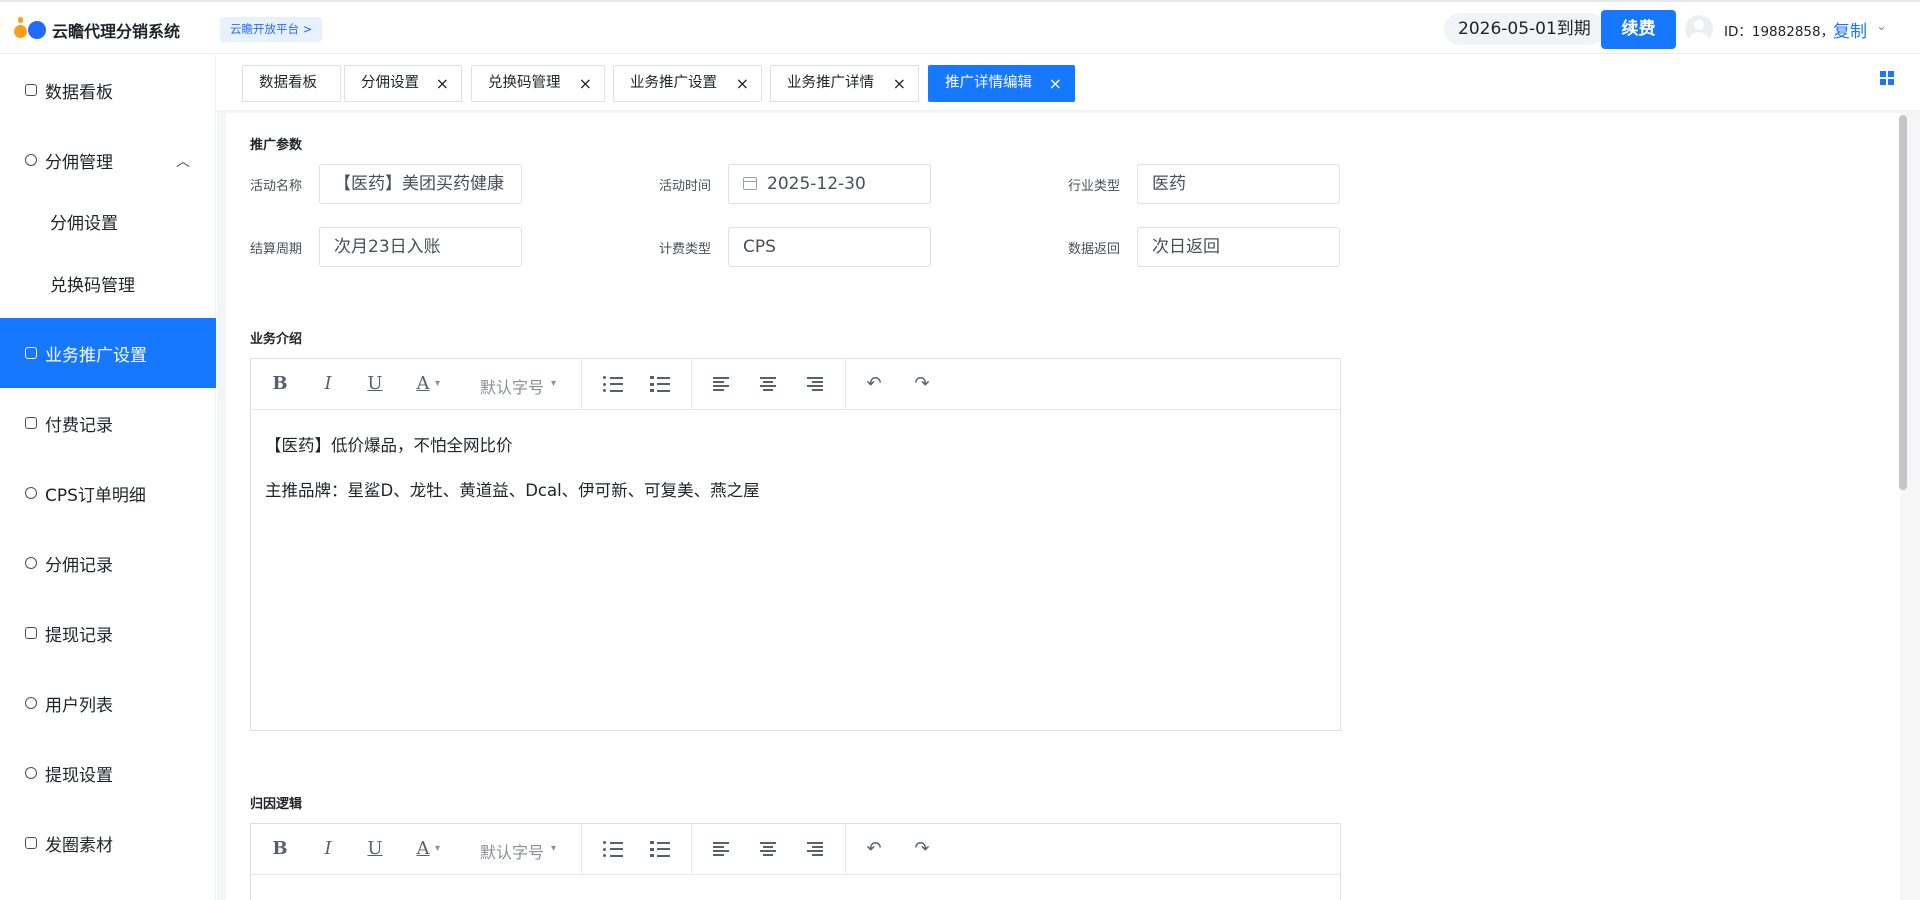 The image size is (1920, 900). I want to click on sidebar-item-dashboard: 数据看板, so click(108, 90).